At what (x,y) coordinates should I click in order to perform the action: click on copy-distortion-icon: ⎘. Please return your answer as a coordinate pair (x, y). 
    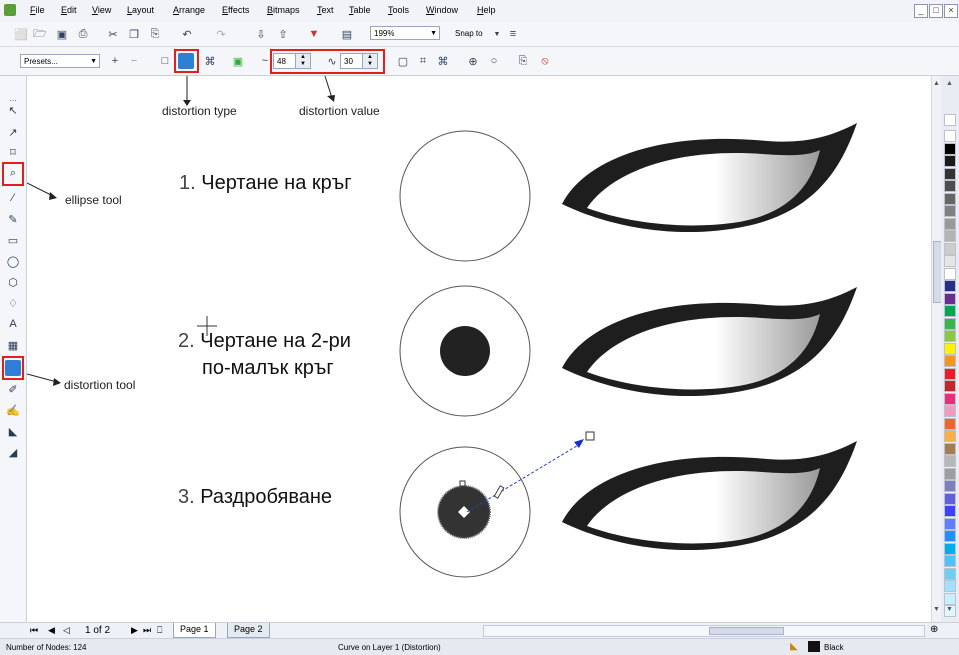
    Looking at the image, I should click on (523, 61).